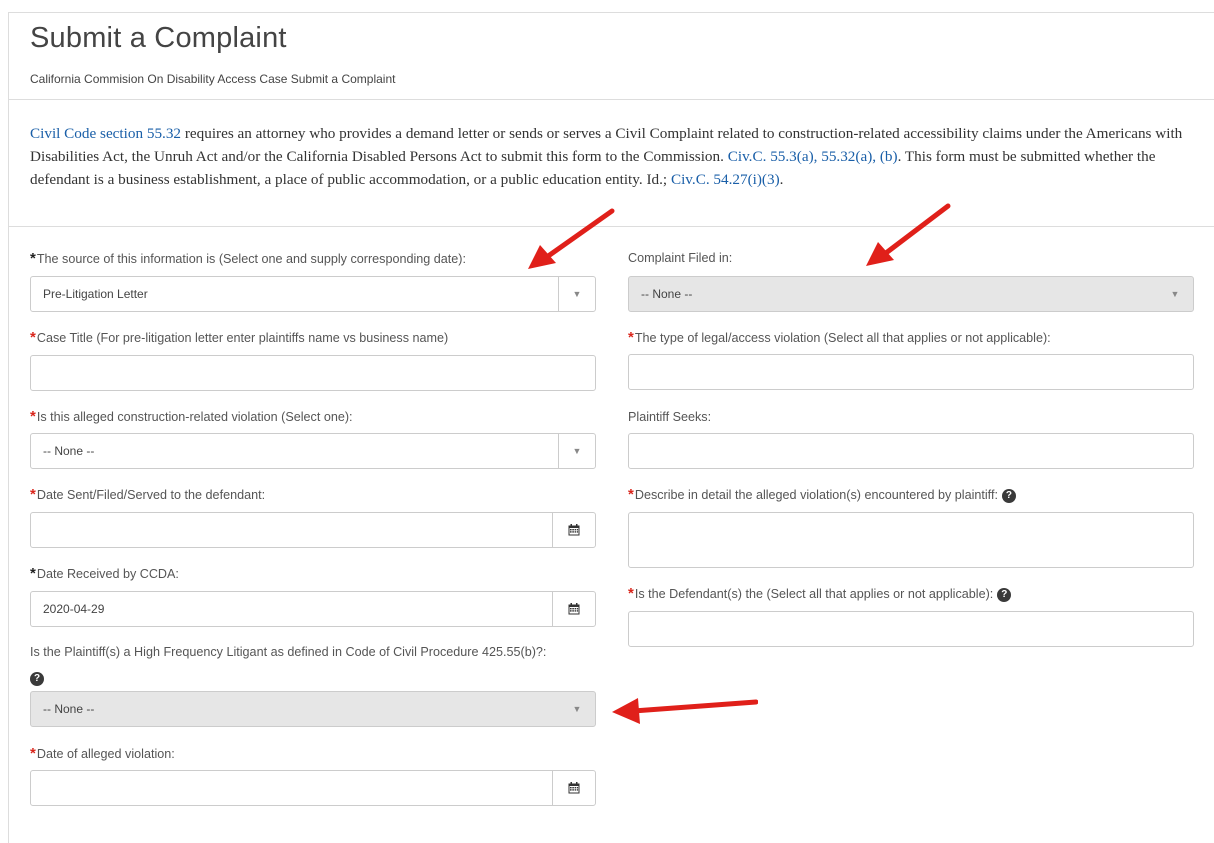  What do you see at coordinates (313, 451) in the screenshot?
I see `construction-related-select: -- None -- ▼` at bounding box center [313, 451].